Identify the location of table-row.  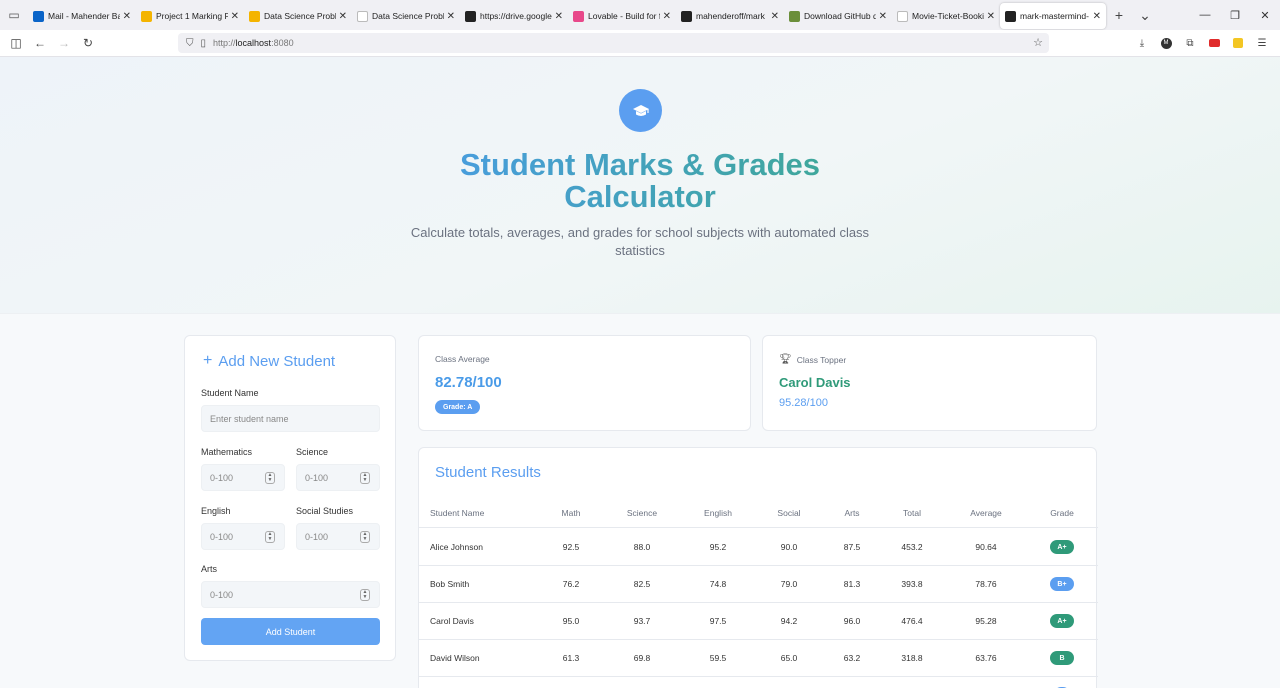
(758, 682).